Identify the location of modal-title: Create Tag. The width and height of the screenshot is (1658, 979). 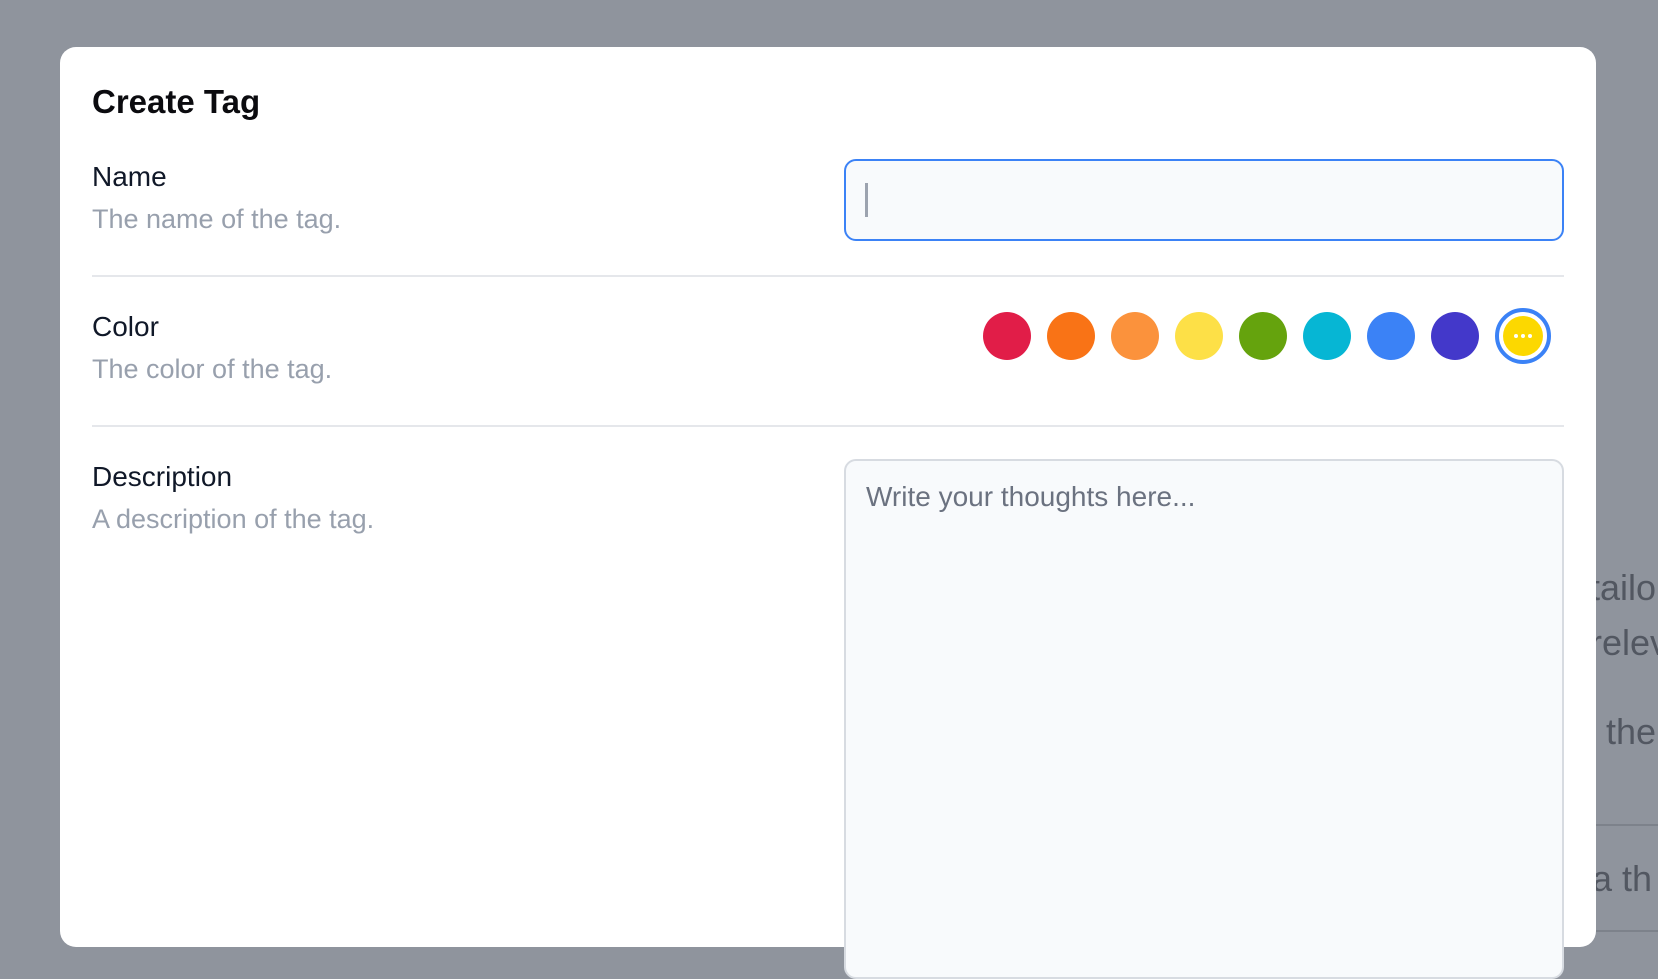
(176, 101).